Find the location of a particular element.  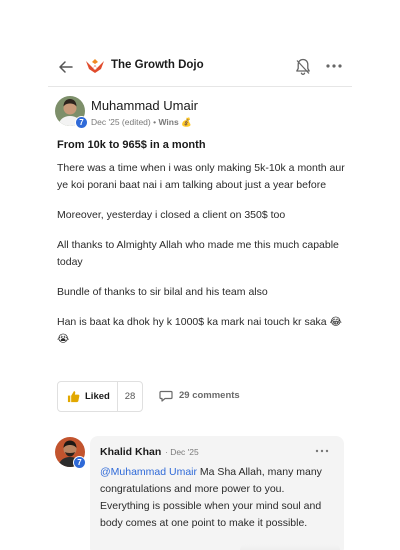

like-group: Liked 28 is located at coordinates (100, 396).